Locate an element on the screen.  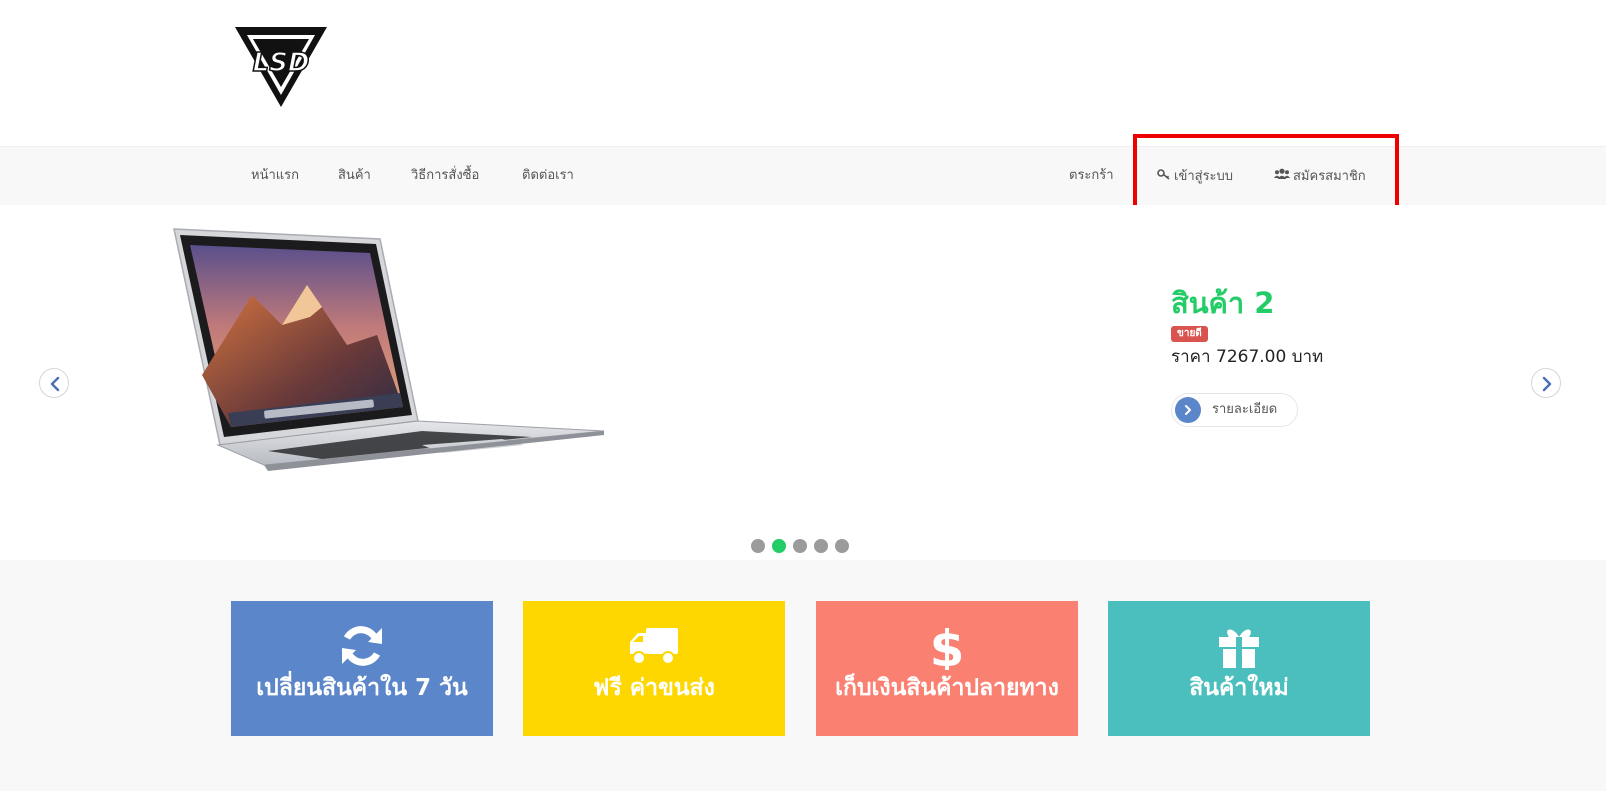
svg-text: LSD is located at coordinates (281, 63).